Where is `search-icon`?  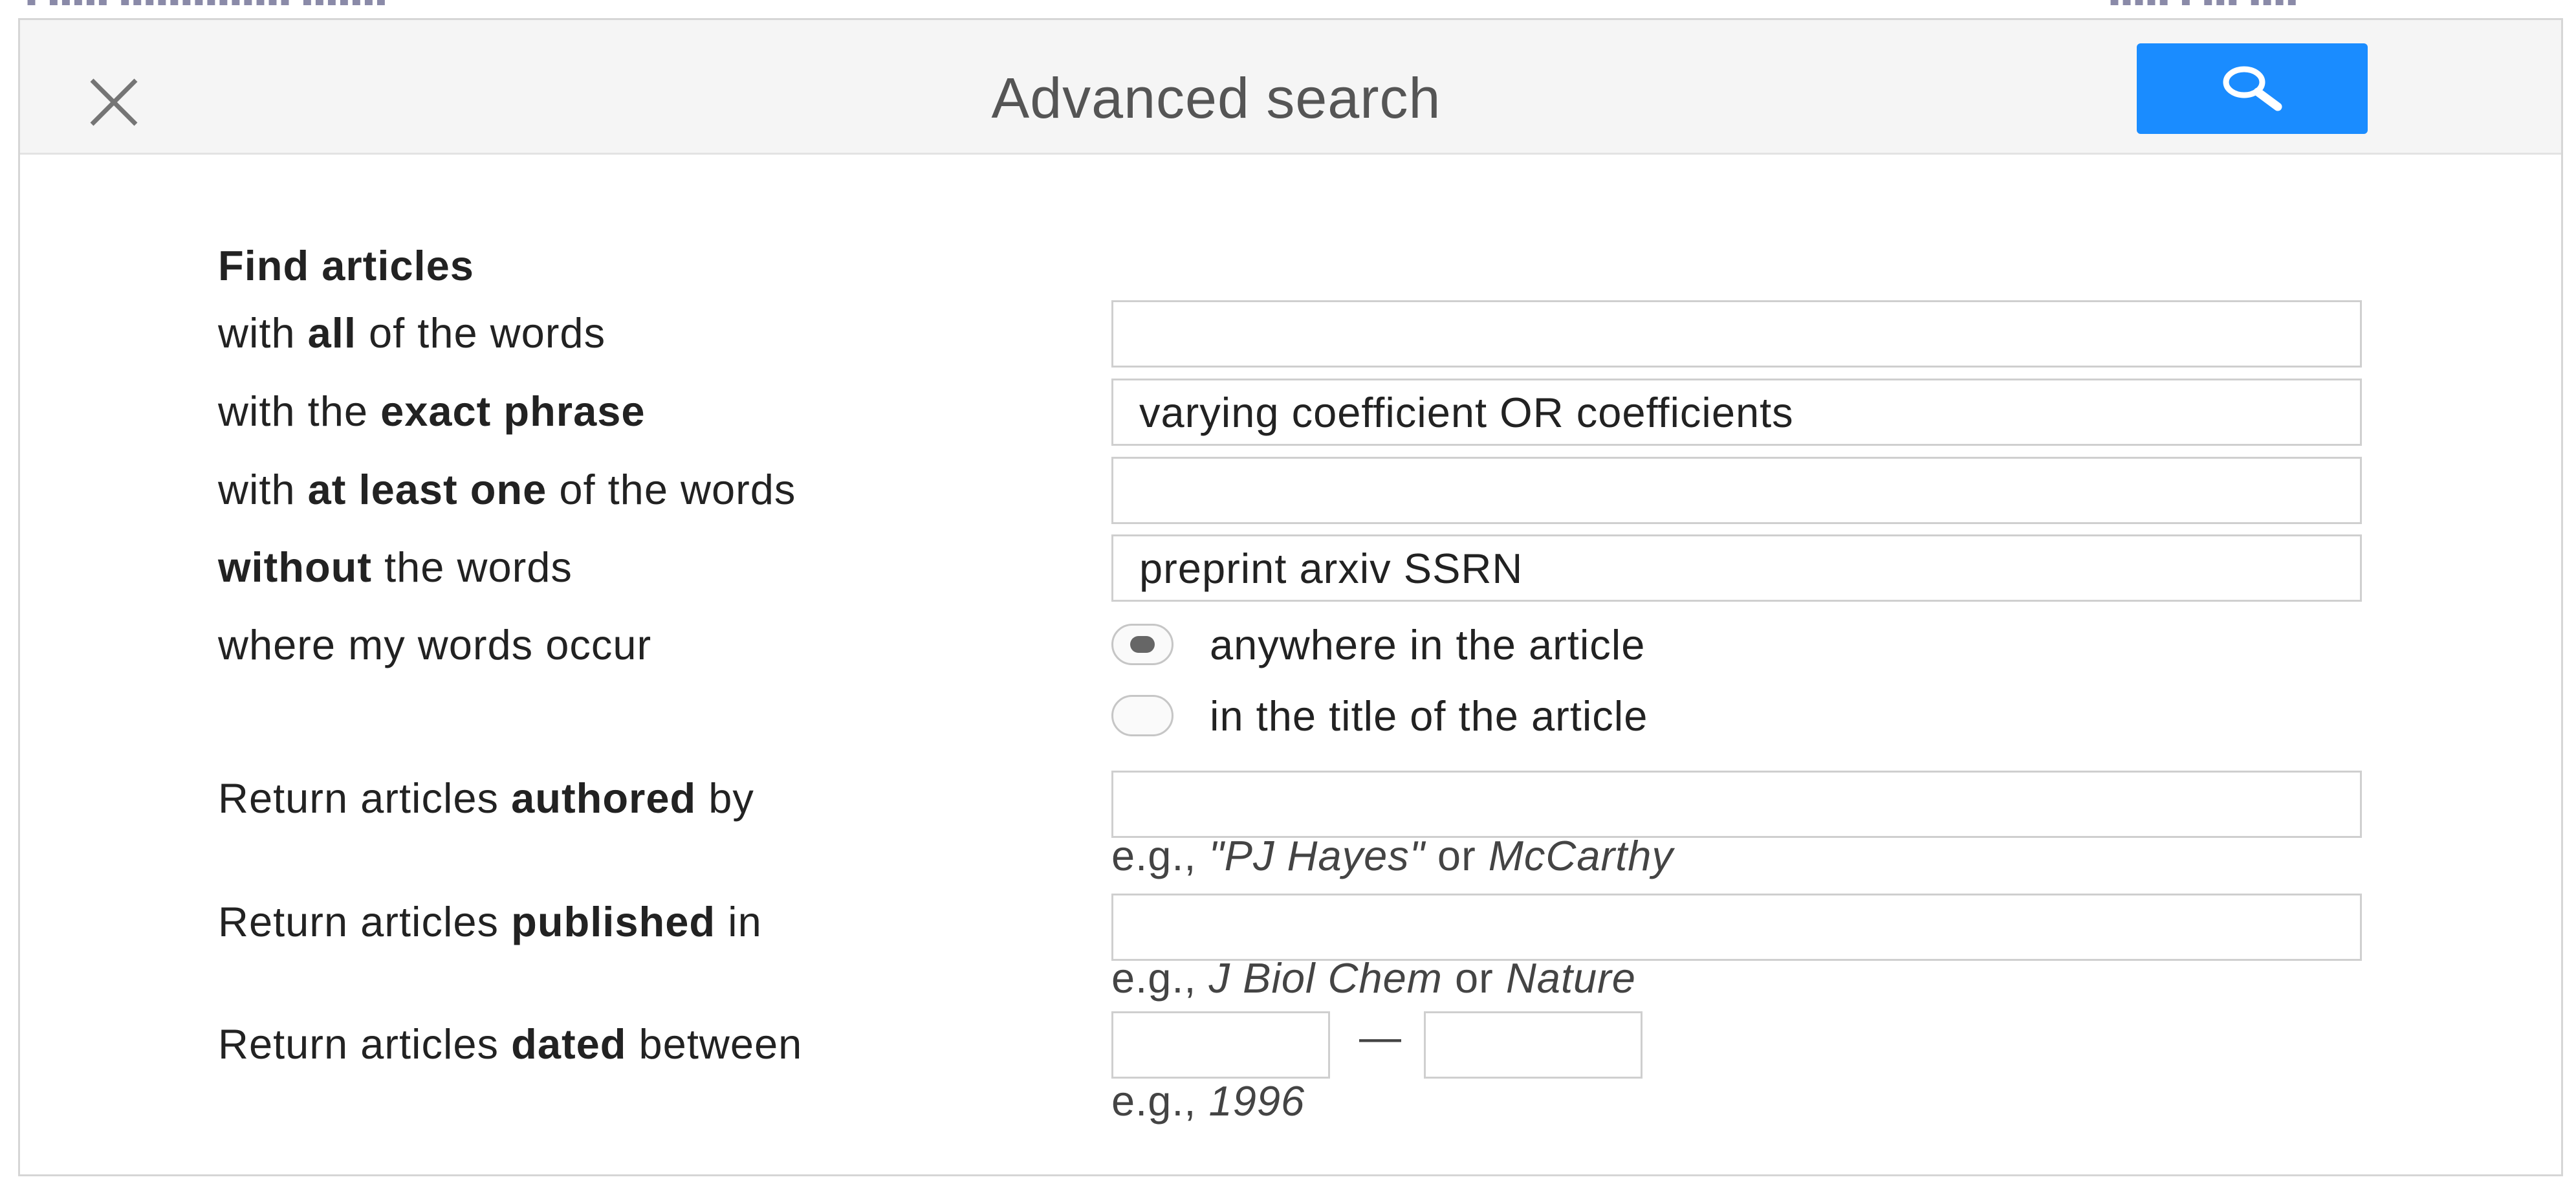 search-icon is located at coordinates (2252, 89).